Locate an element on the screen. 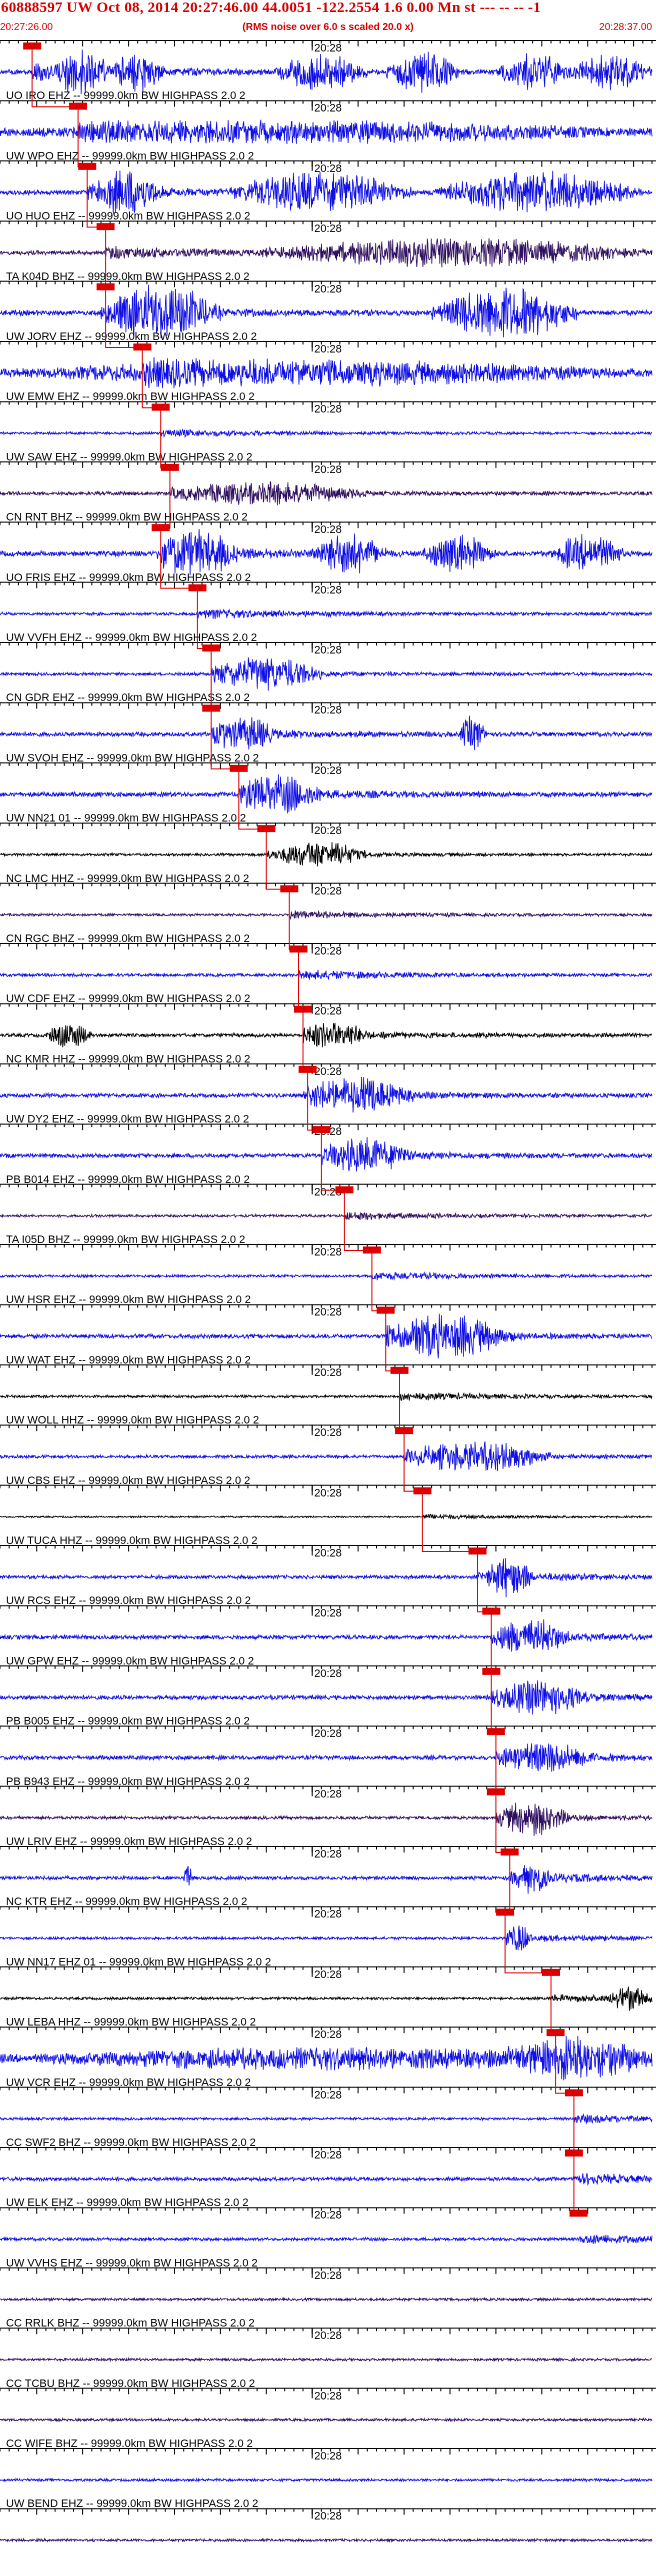  pick-marker is located at coordinates (578, 2213).